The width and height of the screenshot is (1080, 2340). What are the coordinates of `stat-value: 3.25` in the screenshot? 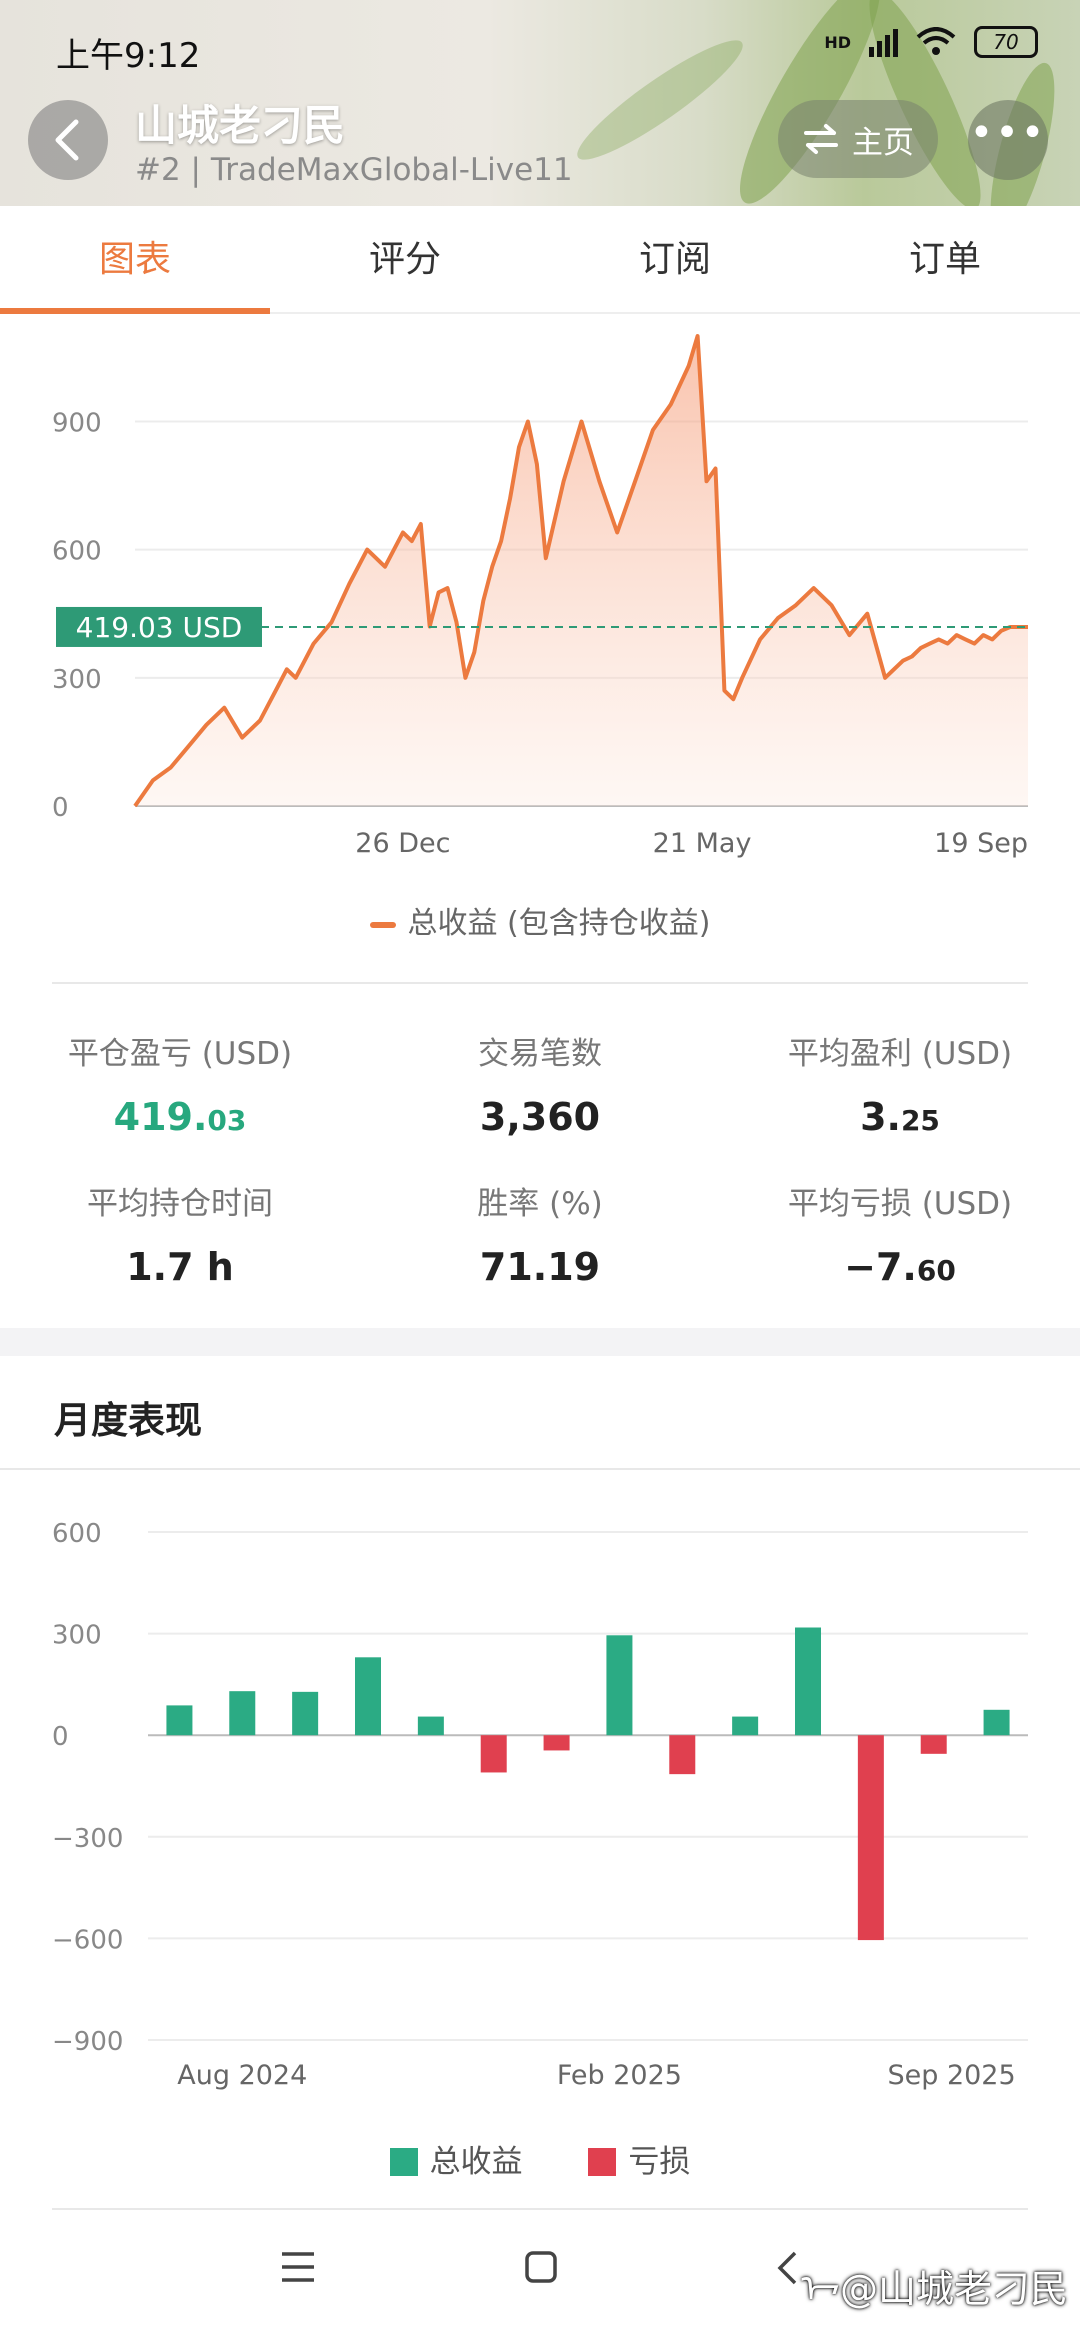 It's located at (900, 1117).